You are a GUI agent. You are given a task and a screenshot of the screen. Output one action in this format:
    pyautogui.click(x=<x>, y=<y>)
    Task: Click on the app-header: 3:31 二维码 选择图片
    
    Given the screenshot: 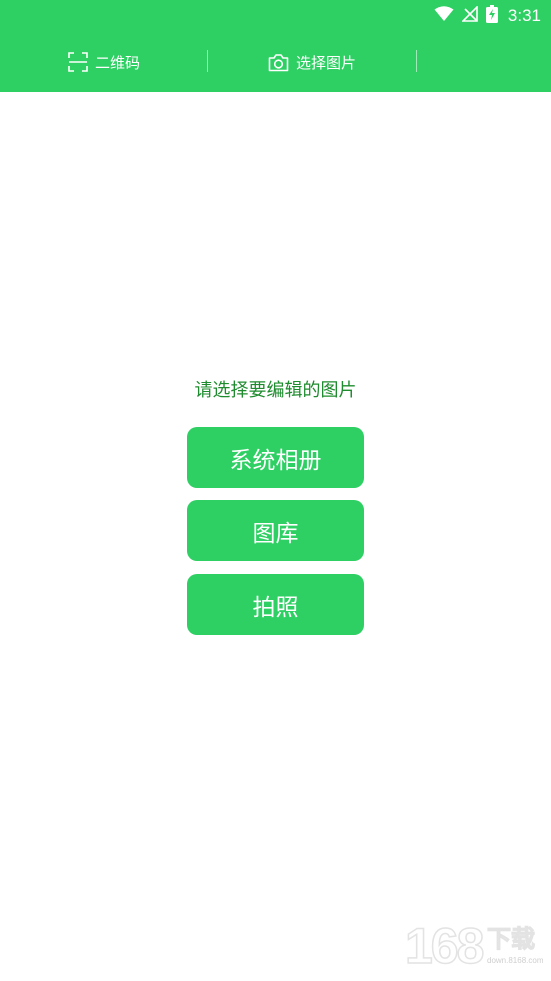 What is the action you would take?
    pyautogui.click(x=275, y=46)
    